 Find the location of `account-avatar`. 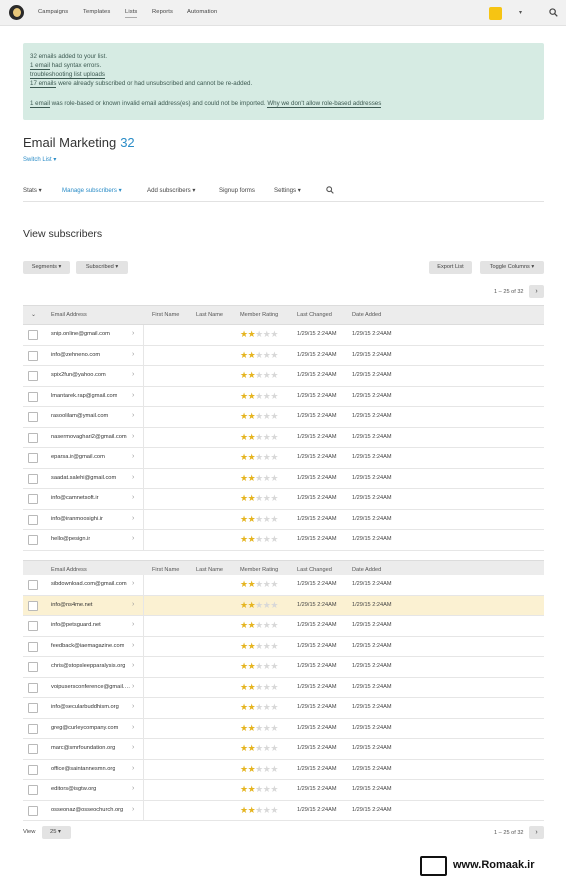

account-avatar is located at coordinates (495, 13).